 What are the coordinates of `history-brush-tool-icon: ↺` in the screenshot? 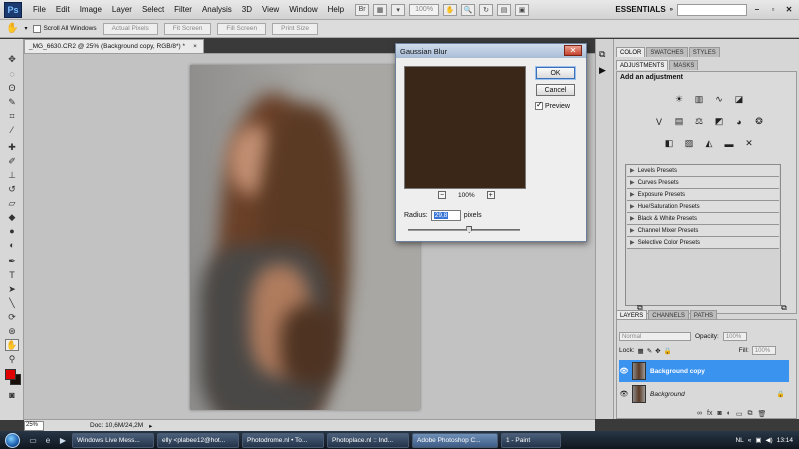 It's located at (12, 189).